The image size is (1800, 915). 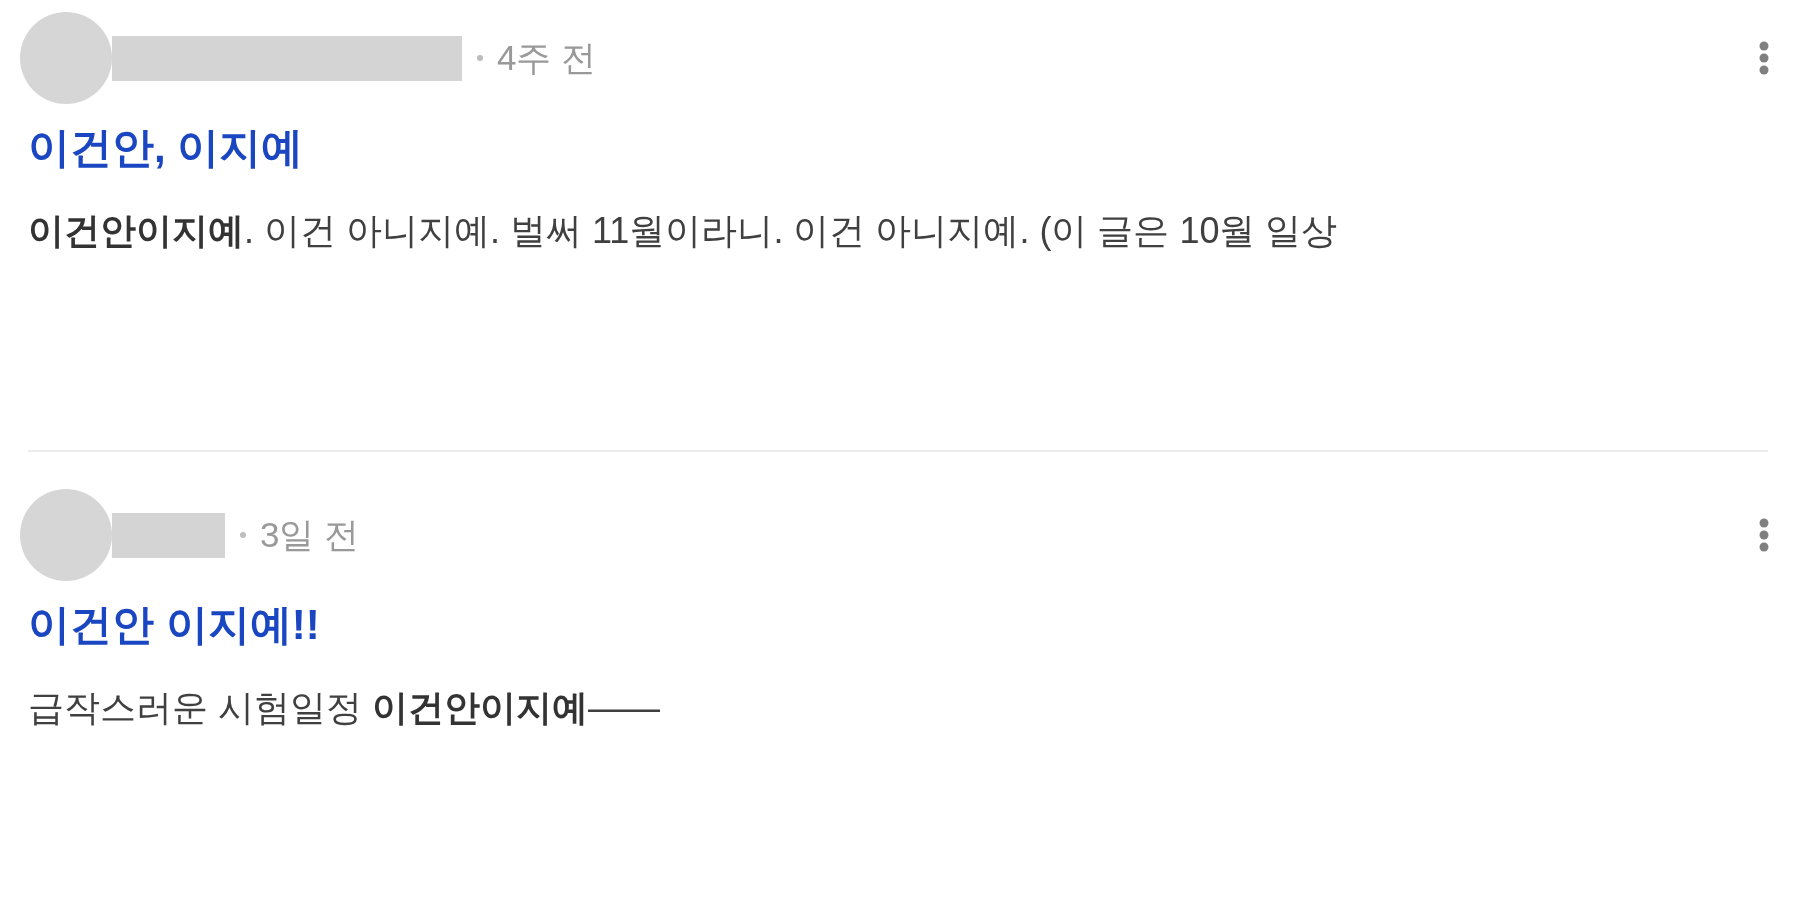 What do you see at coordinates (683, 231) in the screenshot?
I see `post-excerpt: 이건안이지예. 이건 아니지예. 벌써 11월이라니. 이건 아니지예. (이 글은 10월 일상` at bounding box center [683, 231].